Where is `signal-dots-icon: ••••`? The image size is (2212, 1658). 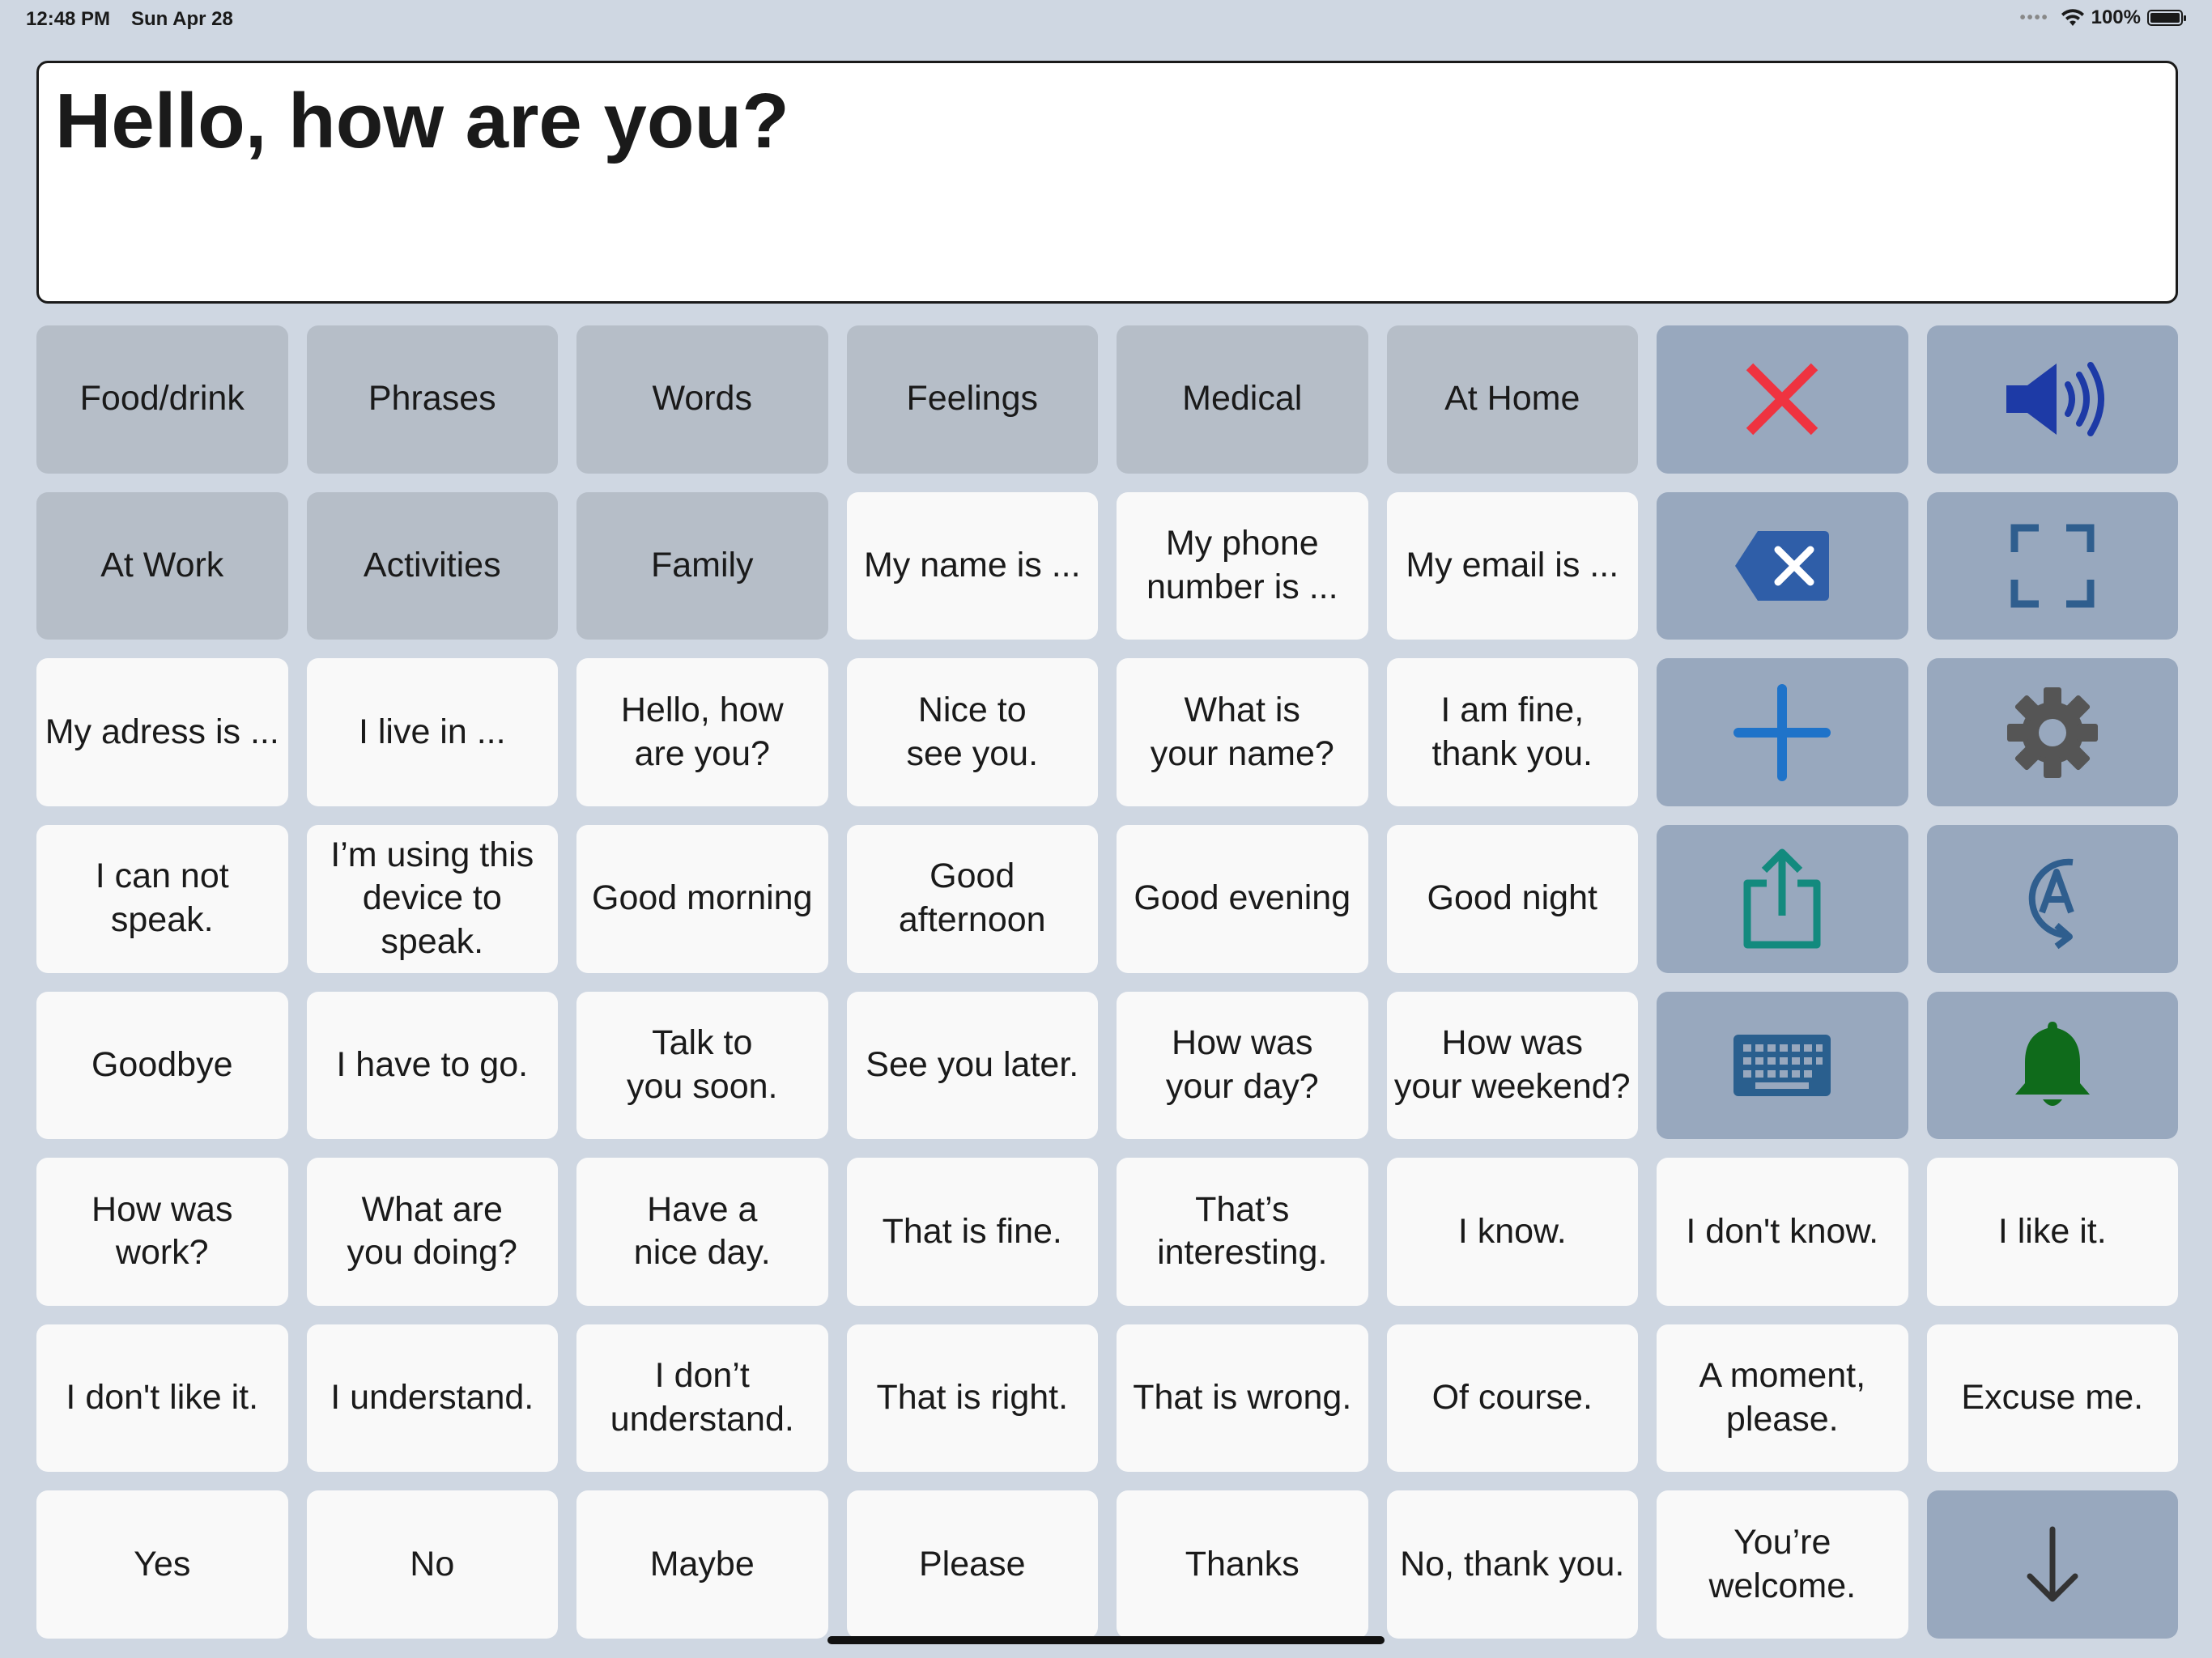
signal-dots-icon: •••• is located at coordinates (2034, 17).